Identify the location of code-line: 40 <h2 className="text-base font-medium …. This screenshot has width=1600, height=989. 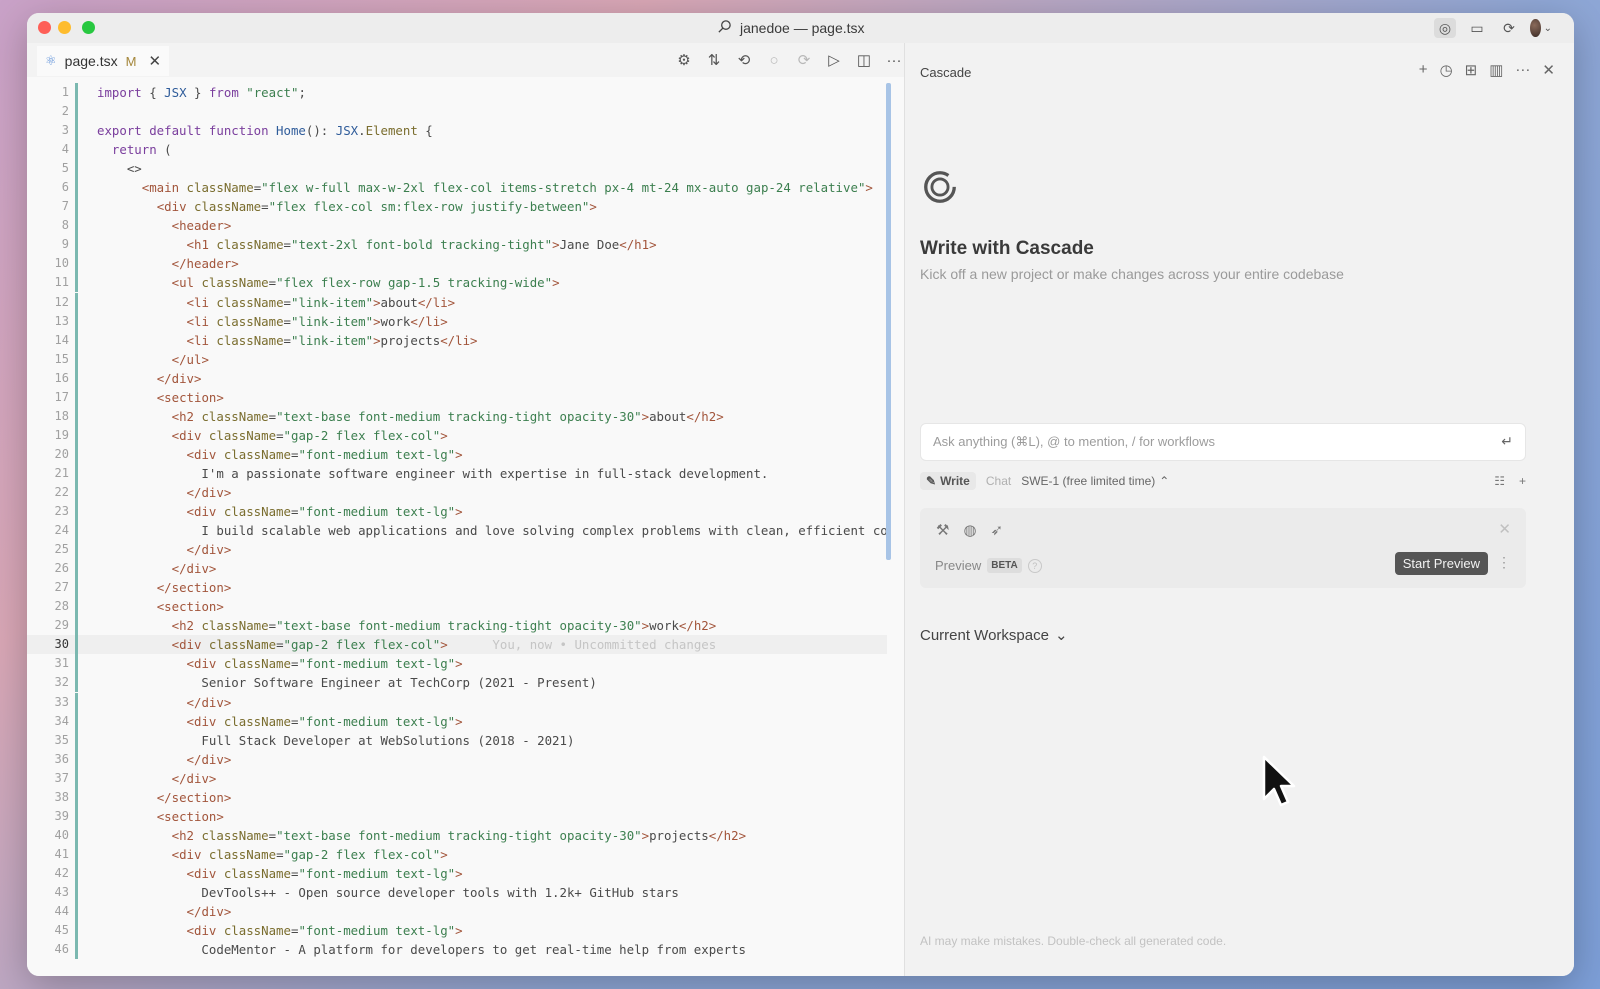
(457, 835).